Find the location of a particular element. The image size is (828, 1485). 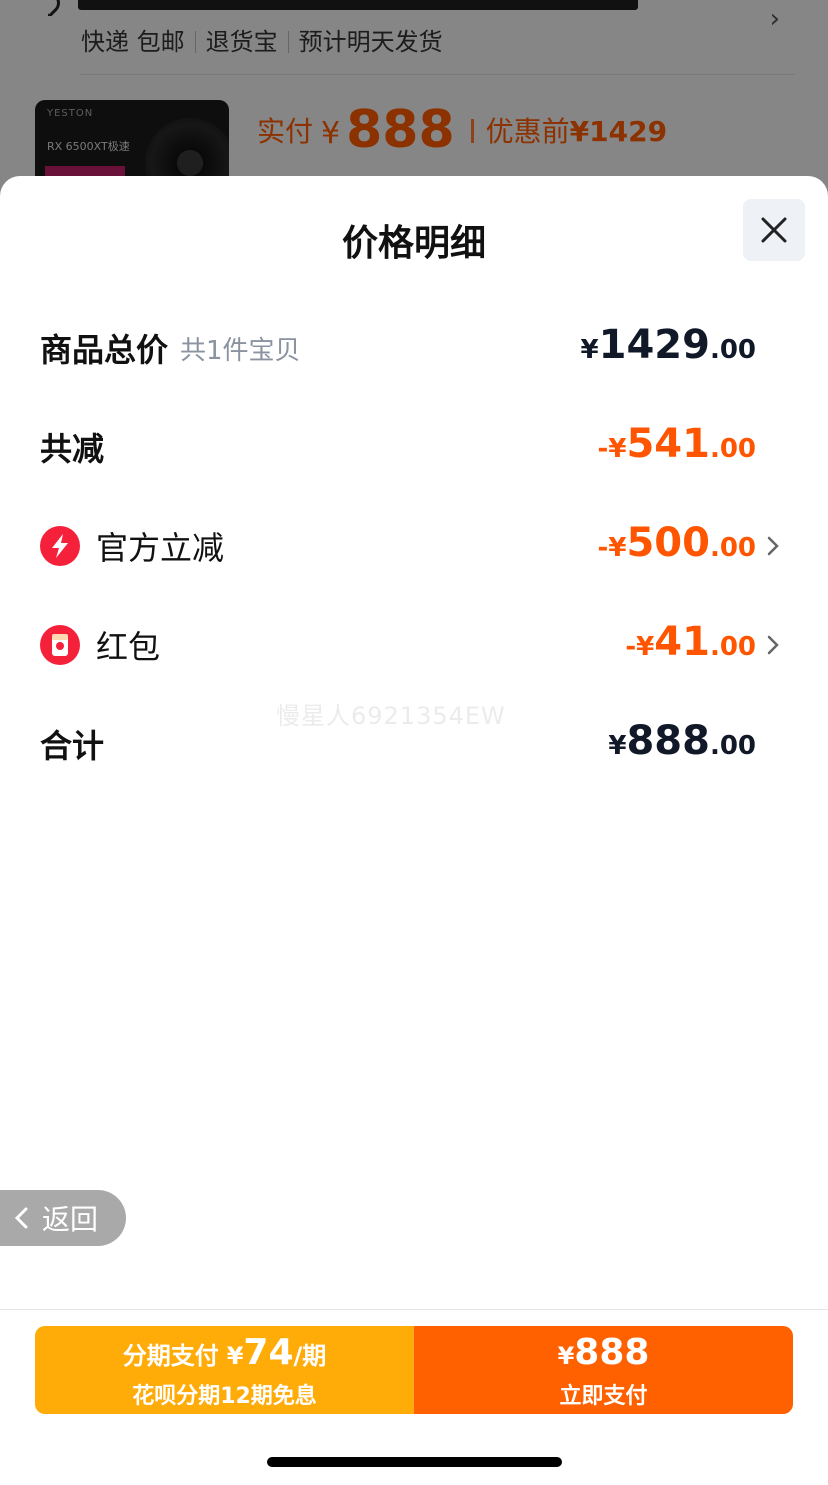

home-indicator is located at coordinates (414, 1462).